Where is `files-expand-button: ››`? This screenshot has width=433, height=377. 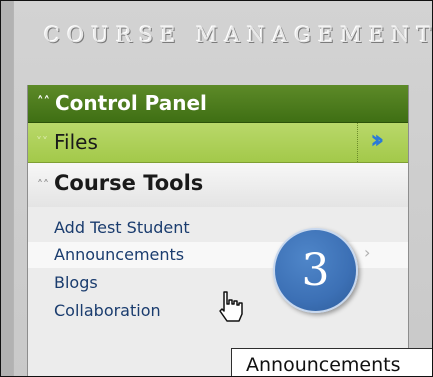
files-expand-button: ›› is located at coordinates (382, 142).